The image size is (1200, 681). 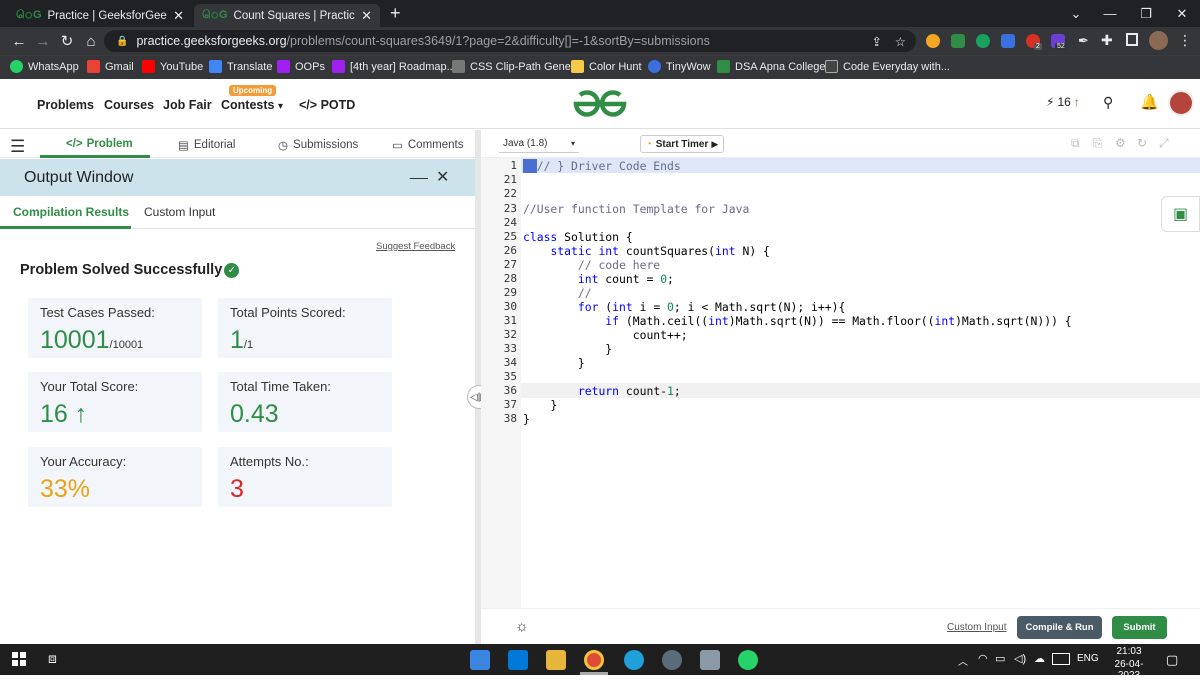 I want to click on minimize-panel-icon: __, so click(x=419, y=172).